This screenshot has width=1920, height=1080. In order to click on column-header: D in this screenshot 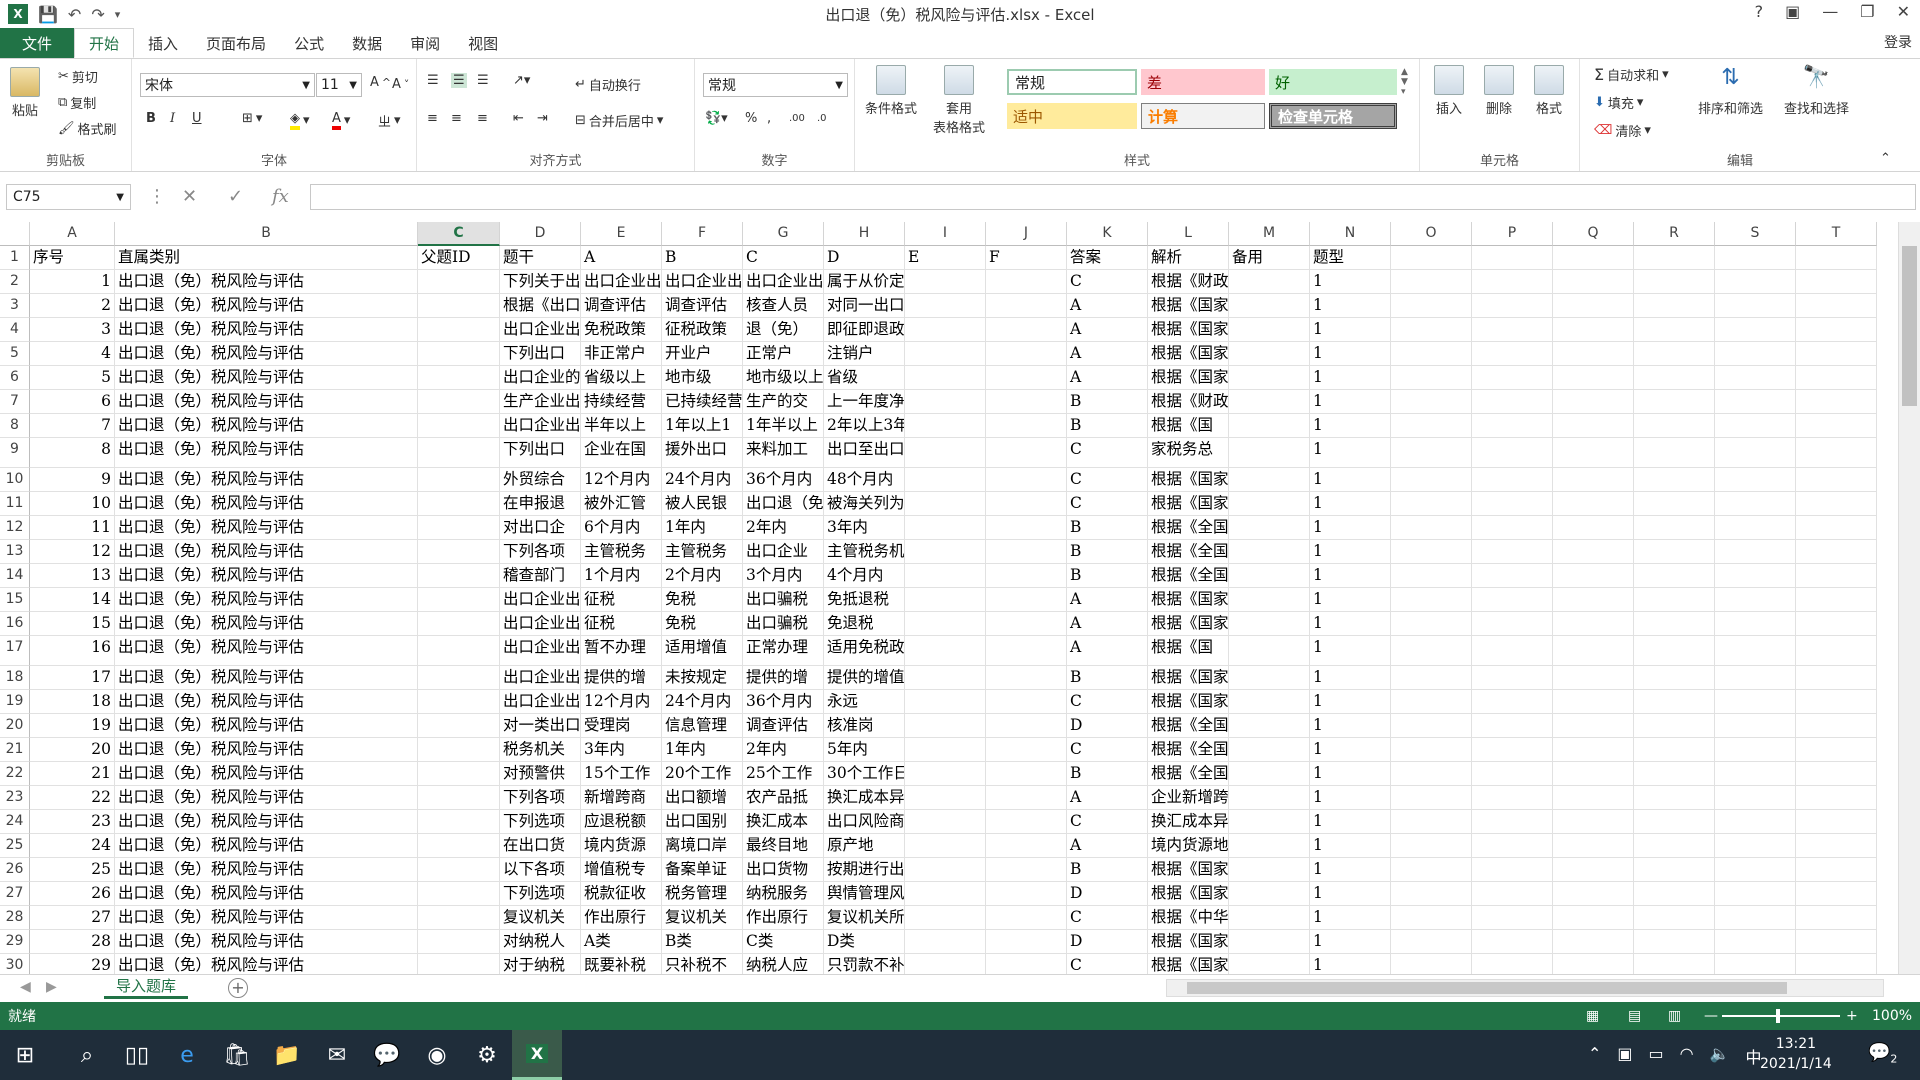, I will do `click(540, 234)`.